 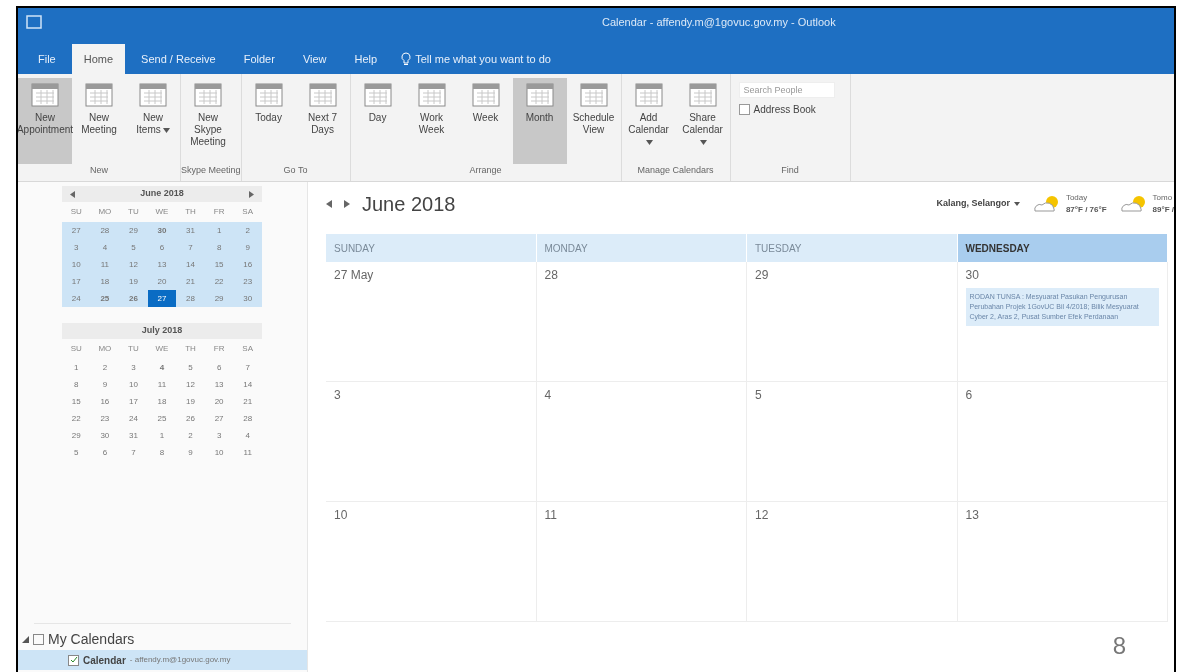 What do you see at coordinates (322, 121) in the screenshot?
I see `ribbon-button: Next 7 Days` at bounding box center [322, 121].